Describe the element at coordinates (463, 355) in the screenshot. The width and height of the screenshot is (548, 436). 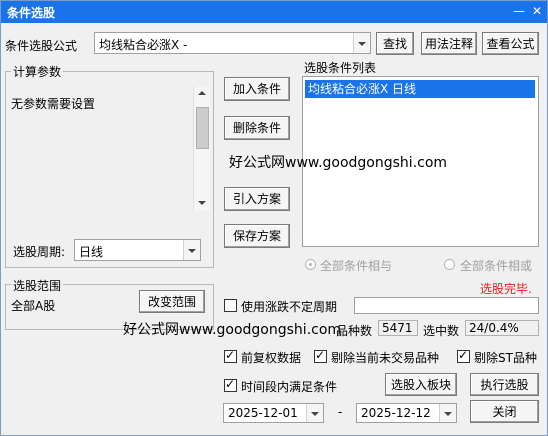
I see `exclude-st-checkbox: ✓` at that location.